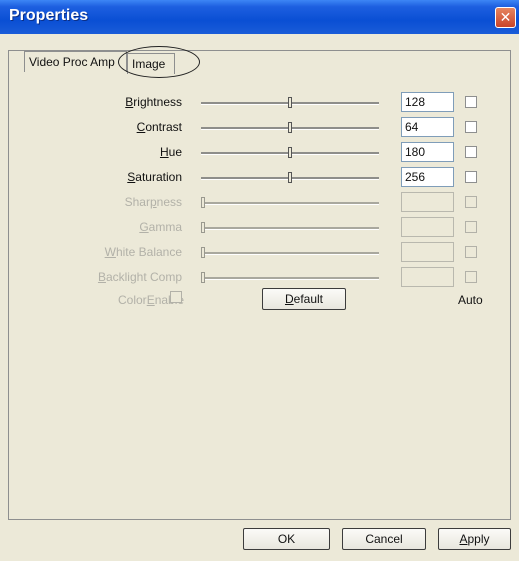 The height and width of the screenshot is (561, 519). Describe the element at coordinates (427, 152) in the screenshot. I see `hue-value-field: 180` at that location.